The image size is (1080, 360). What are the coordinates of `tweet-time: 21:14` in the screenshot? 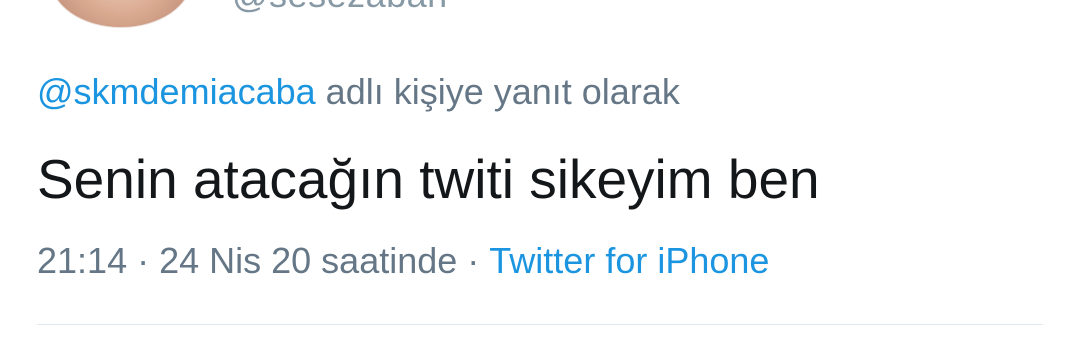 It's located at (82, 260).